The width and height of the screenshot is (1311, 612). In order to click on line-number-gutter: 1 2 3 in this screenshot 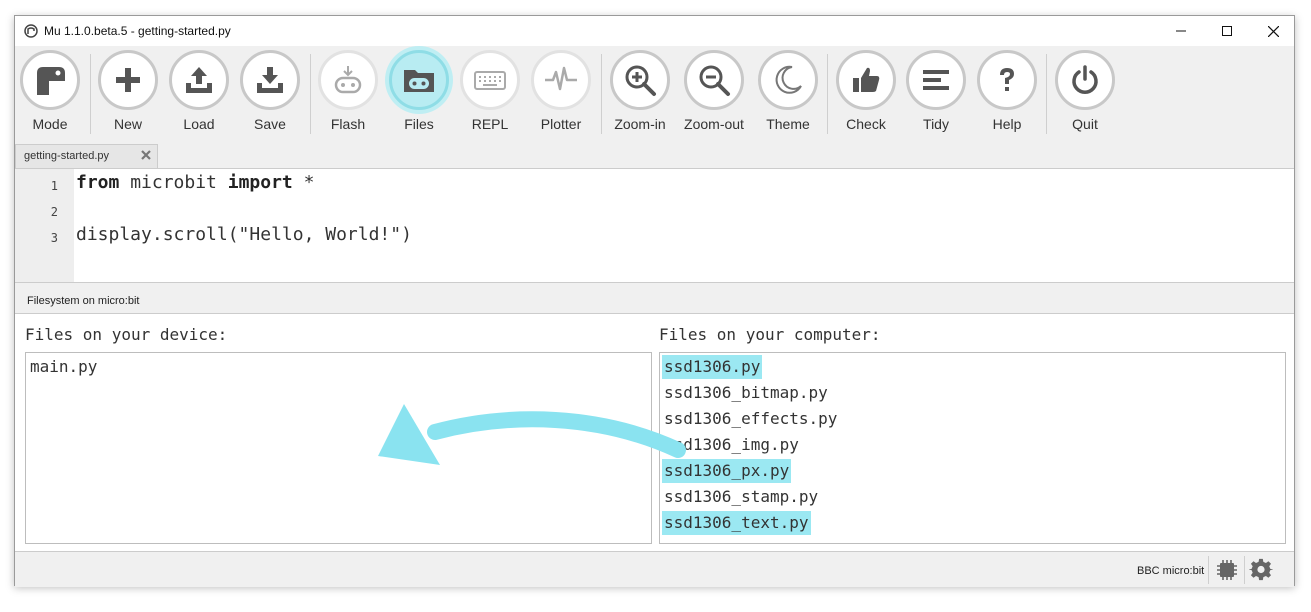, I will do `click(44, 225)`.